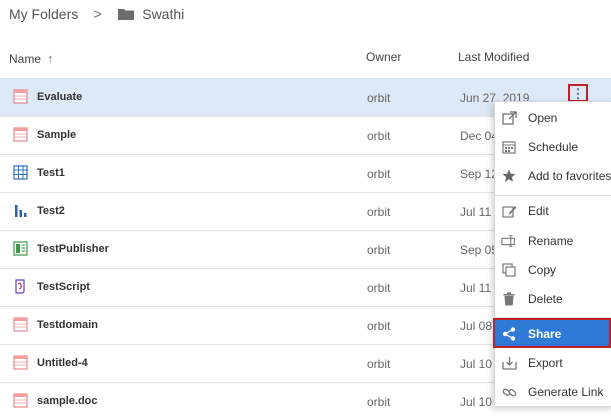 This screenshot has height=420, width=611. I want to click on menu-item-copy: Copy, so click(553, 270).